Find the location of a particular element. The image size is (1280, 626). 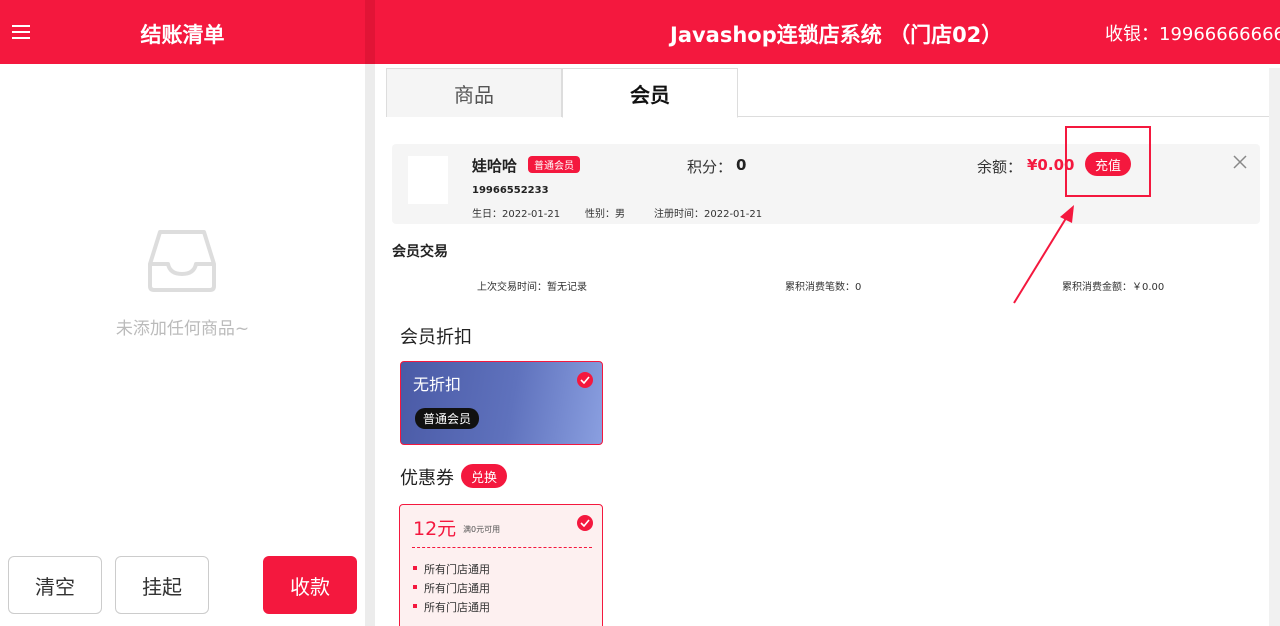

empty-cart-text: 未添加任何商品~ is located at coordinates (182, 329).